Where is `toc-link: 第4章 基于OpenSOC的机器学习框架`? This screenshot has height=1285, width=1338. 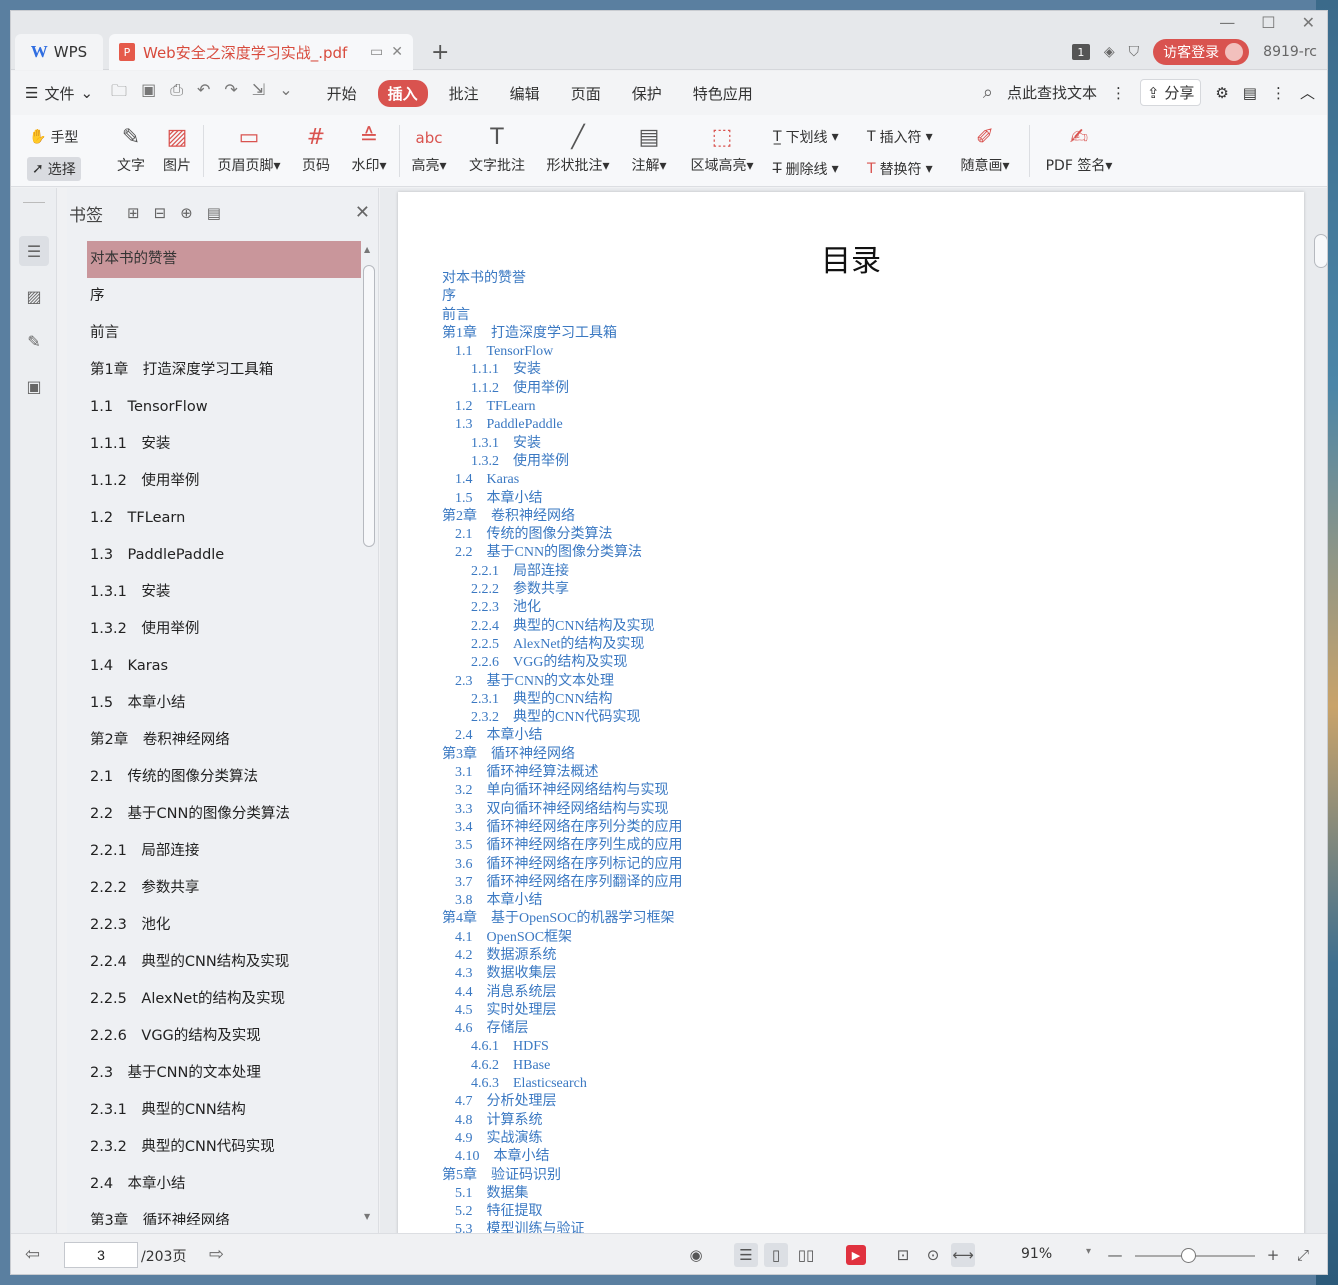
toc-link: 第4章 基于OpenSOC的机器学习框架 is located at coordinates (562, 919).